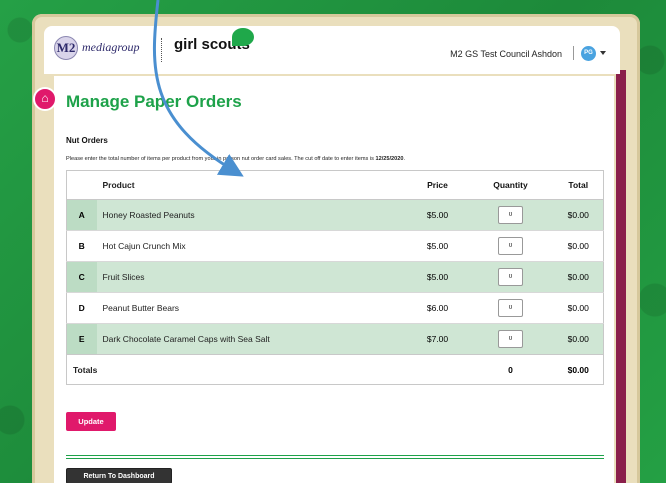  I want to click on chevron-down-icon, so click(603, 53).